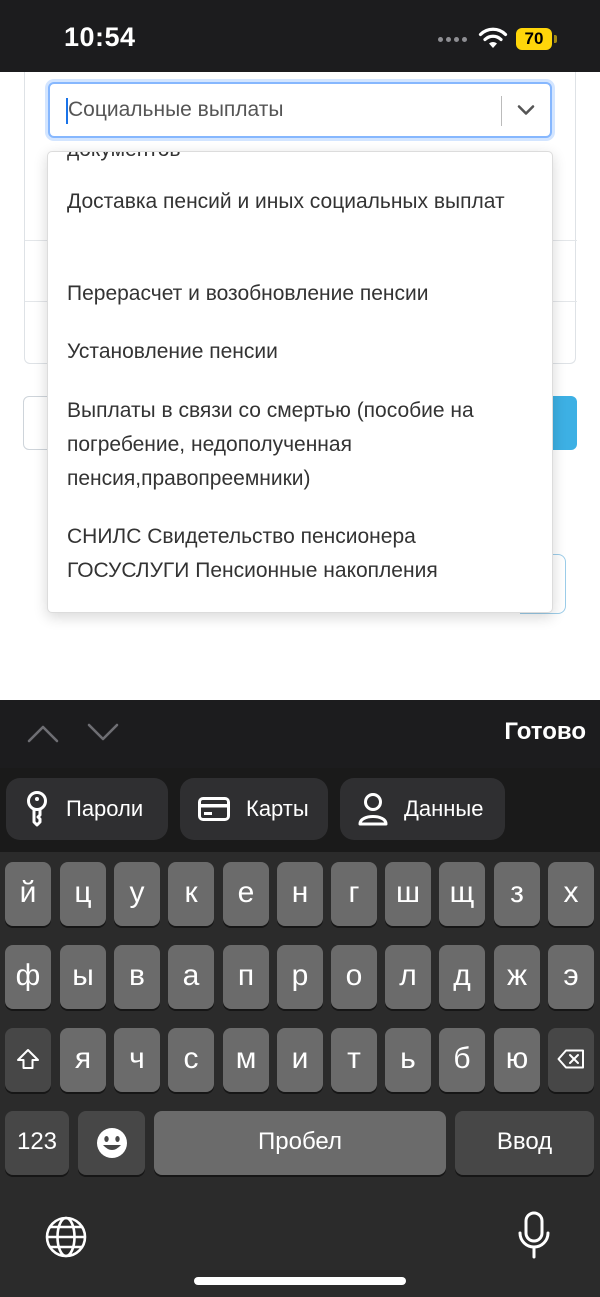 The height and width of the screenshot is (1297, 600). What do you see at coordinates (246, 894) in the screenshot?
I see `key-е: е` at bounding box center [246, 894].